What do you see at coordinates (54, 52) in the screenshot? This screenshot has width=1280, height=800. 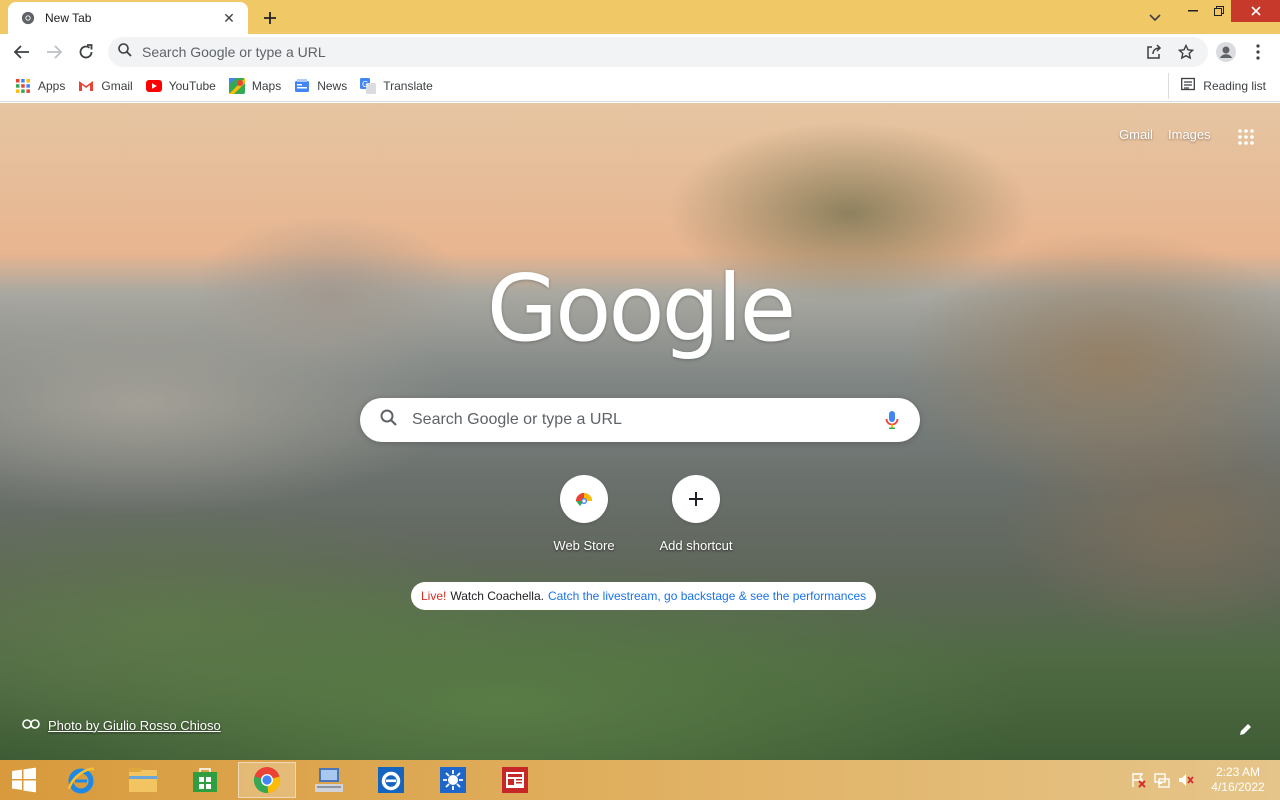 I see `forward-button` at bounding box center [54, 52].